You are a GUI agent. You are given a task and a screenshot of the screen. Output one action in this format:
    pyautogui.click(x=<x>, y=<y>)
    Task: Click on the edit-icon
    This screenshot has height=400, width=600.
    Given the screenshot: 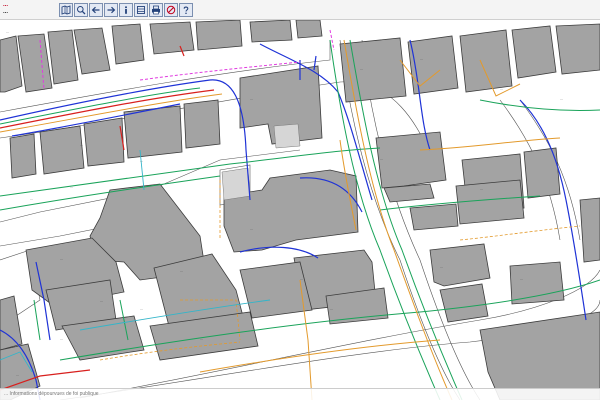 What is the action you would take?
    pyautogui.click(x=171, y=10)
    